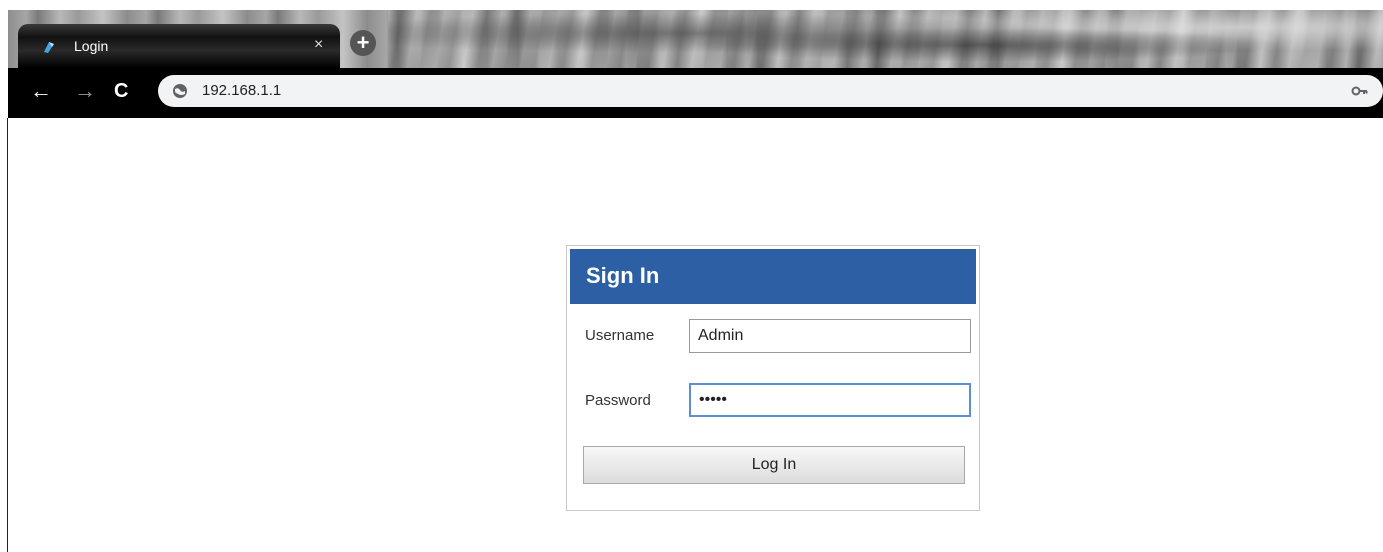 This screenshot has width=1383, height=552. I want to click on password-input, so click(830, 400).